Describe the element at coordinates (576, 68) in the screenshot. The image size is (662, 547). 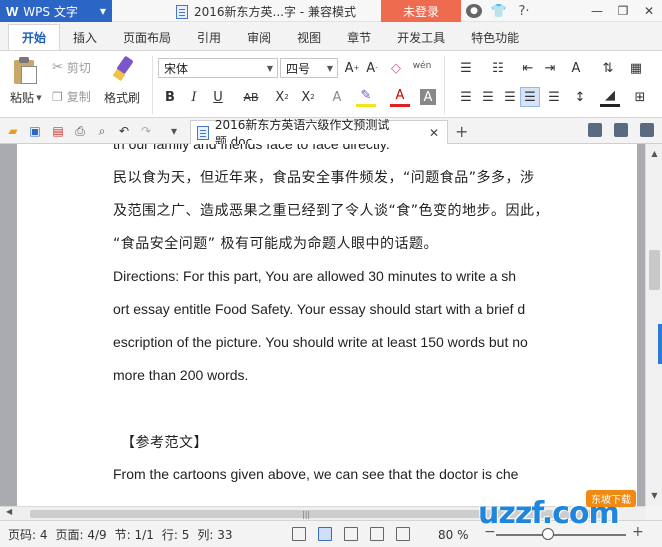
I see `text-direction-icon: A` at that location.